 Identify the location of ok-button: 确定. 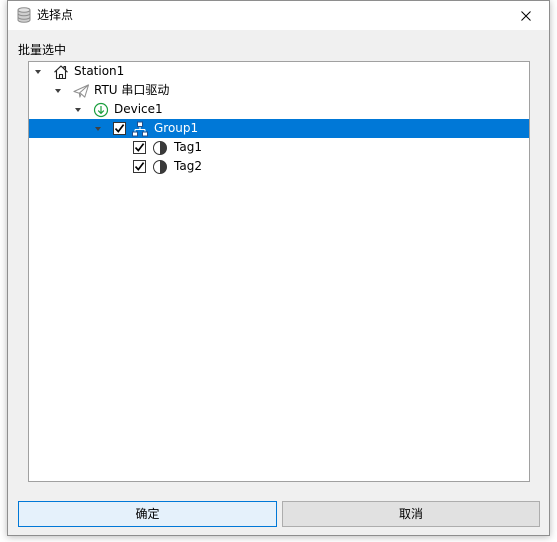
(147, 514).